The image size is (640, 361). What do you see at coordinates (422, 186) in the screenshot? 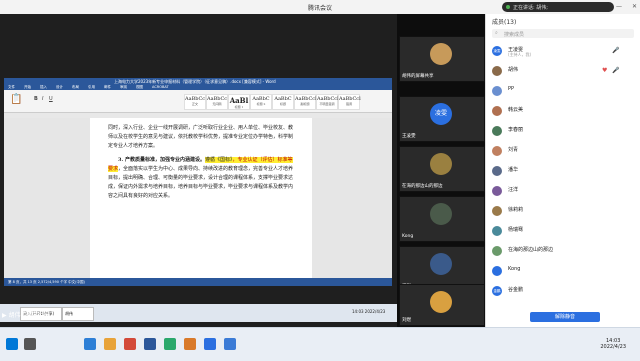
I see `video-name: 在海的那边山的那边` at bounding box center [422, 186].